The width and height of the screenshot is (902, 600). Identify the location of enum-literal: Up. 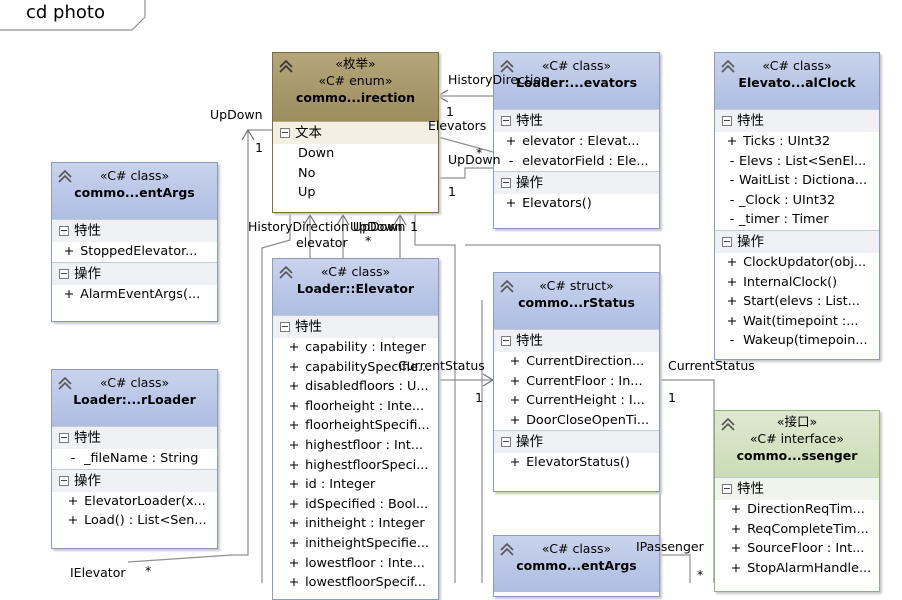
(307, 193).